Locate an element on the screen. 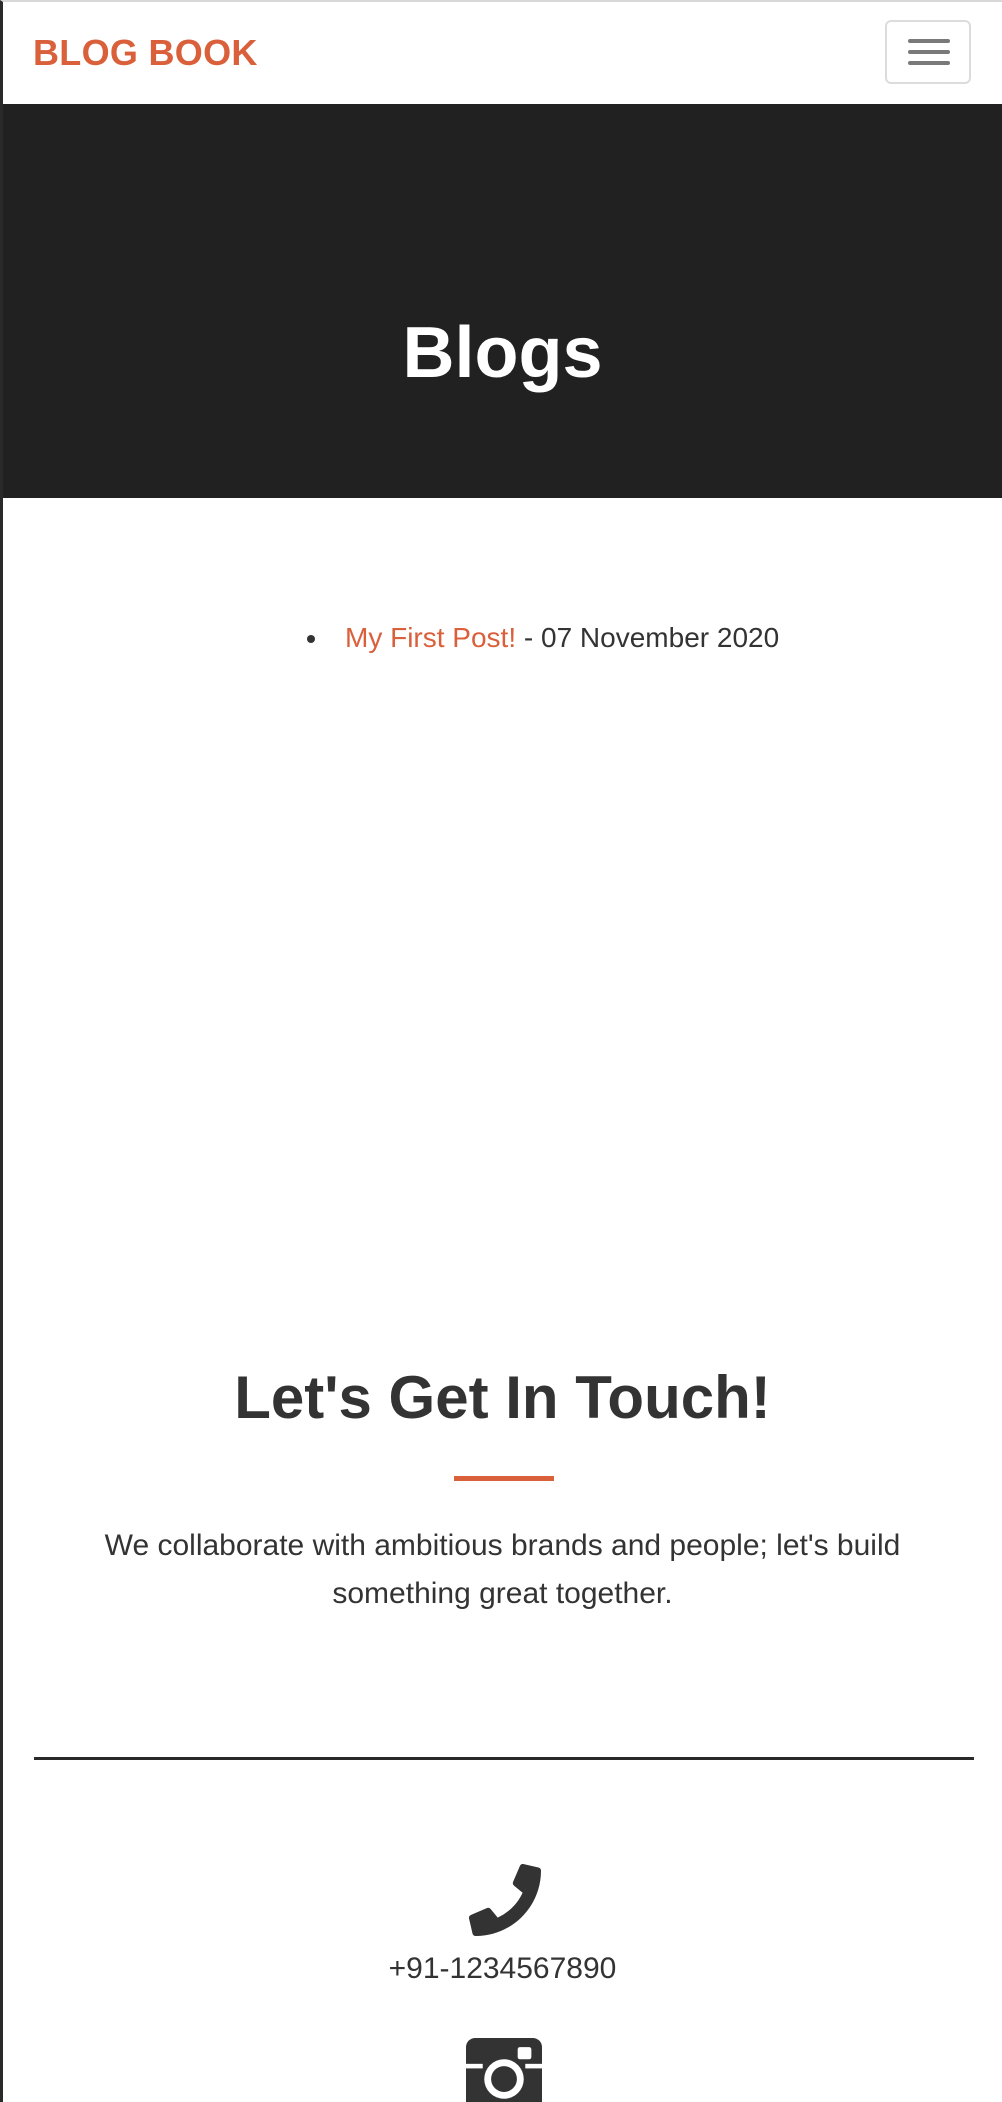 The width and height of the screenshot is (1002, 2102). contact-heading: Let's Get In Touch! is located at coordinates (502, 1397).